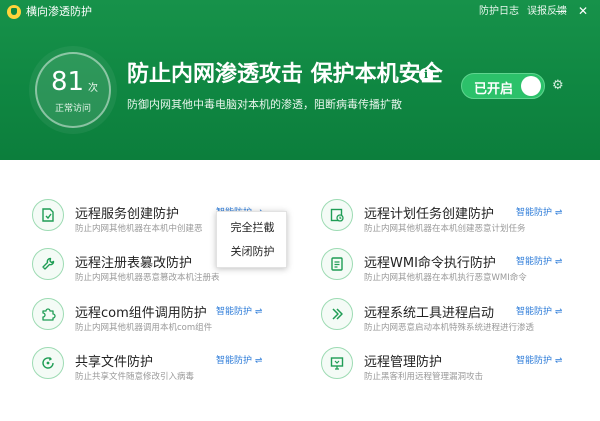 The width and height of the screenshot is (600, 421). Describe the element at coordinates (337, 314) in the screenshot. I see `arrows-icon` at that location.